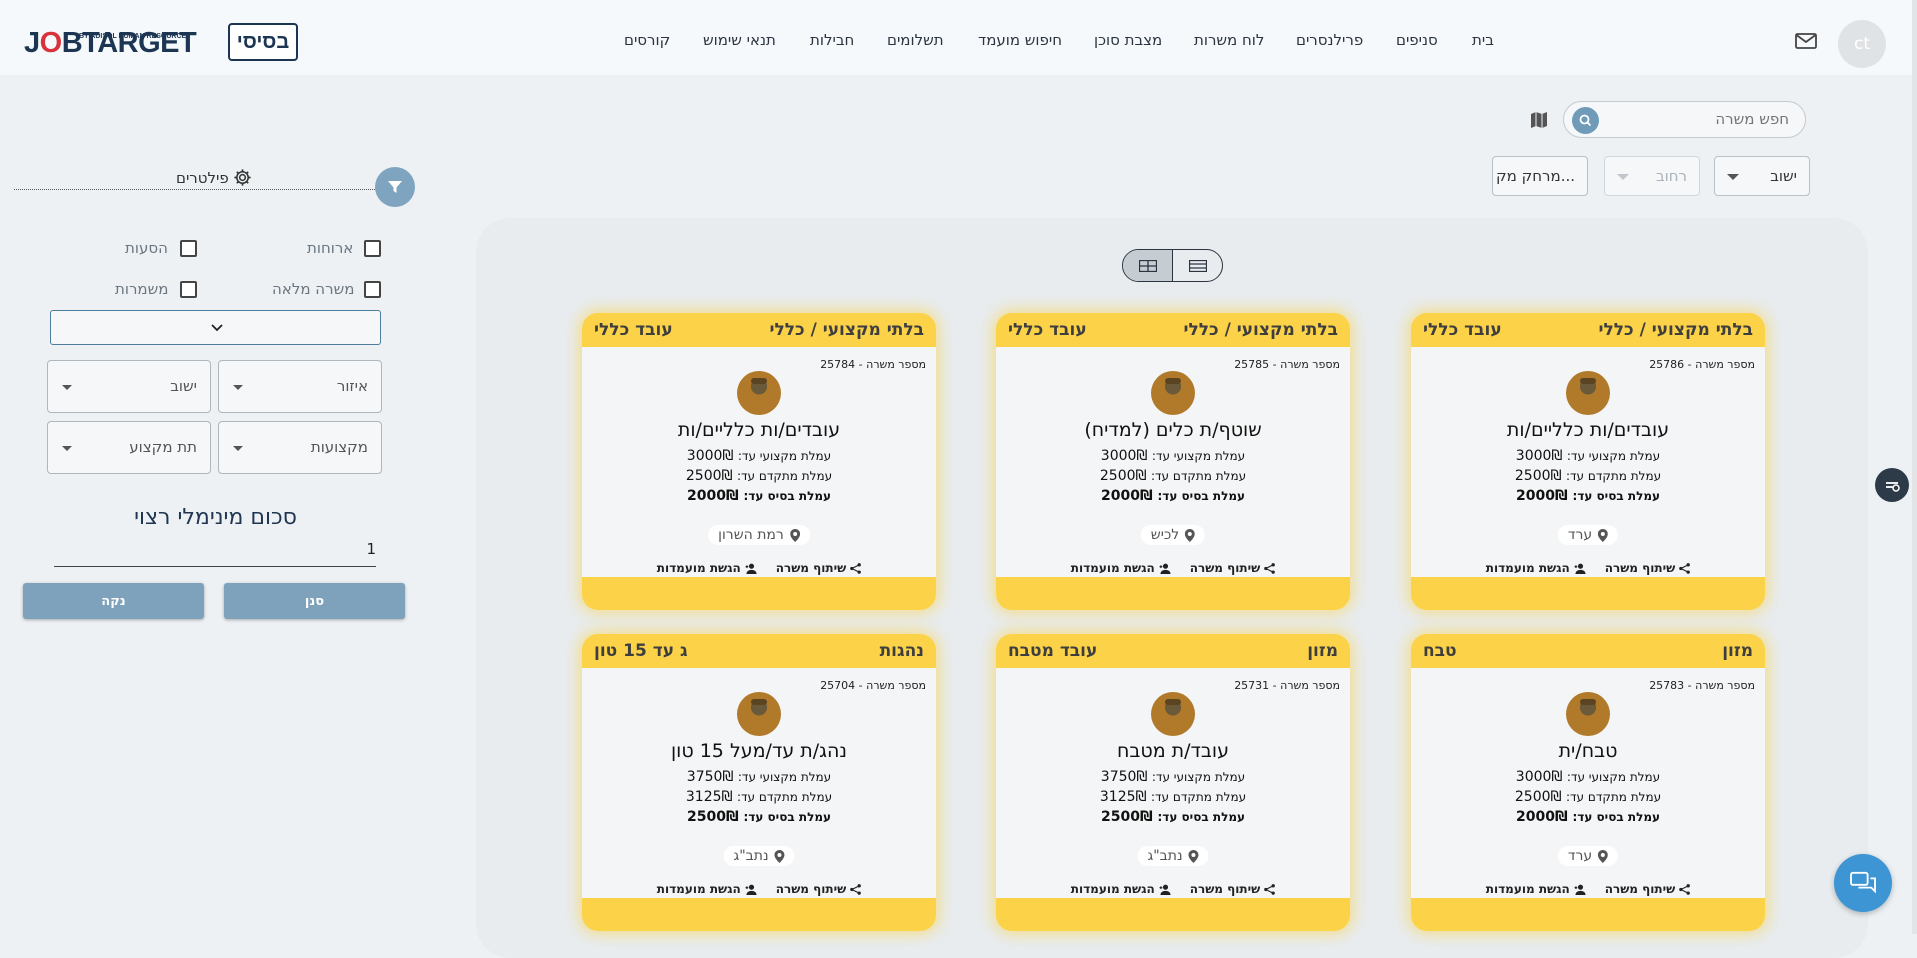 This screenshot has width=1917, height=958. Describe the element at coordinates (1329, 42) in the screenshot. I see `nav-freelancers: פרילנסרים` at that location.